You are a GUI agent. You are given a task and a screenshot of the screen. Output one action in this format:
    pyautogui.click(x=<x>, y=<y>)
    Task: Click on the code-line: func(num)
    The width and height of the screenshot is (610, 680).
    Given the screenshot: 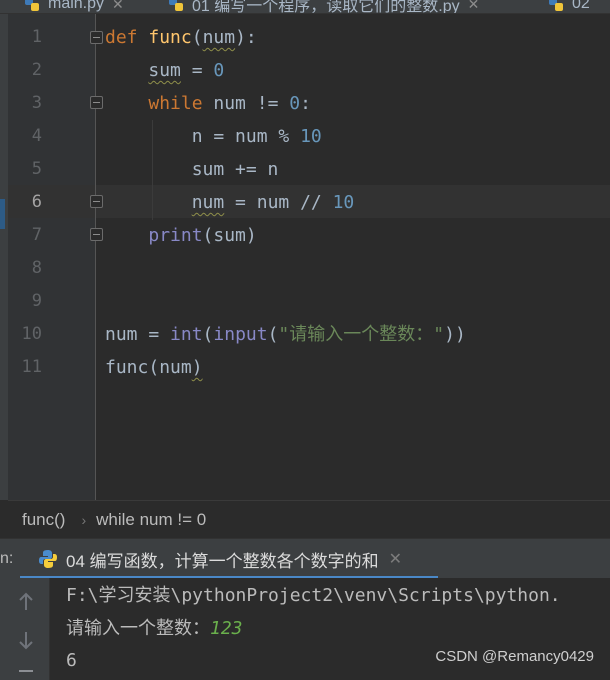 What is the action you would take?
    pyautogui.click(x=154, y=367)
    